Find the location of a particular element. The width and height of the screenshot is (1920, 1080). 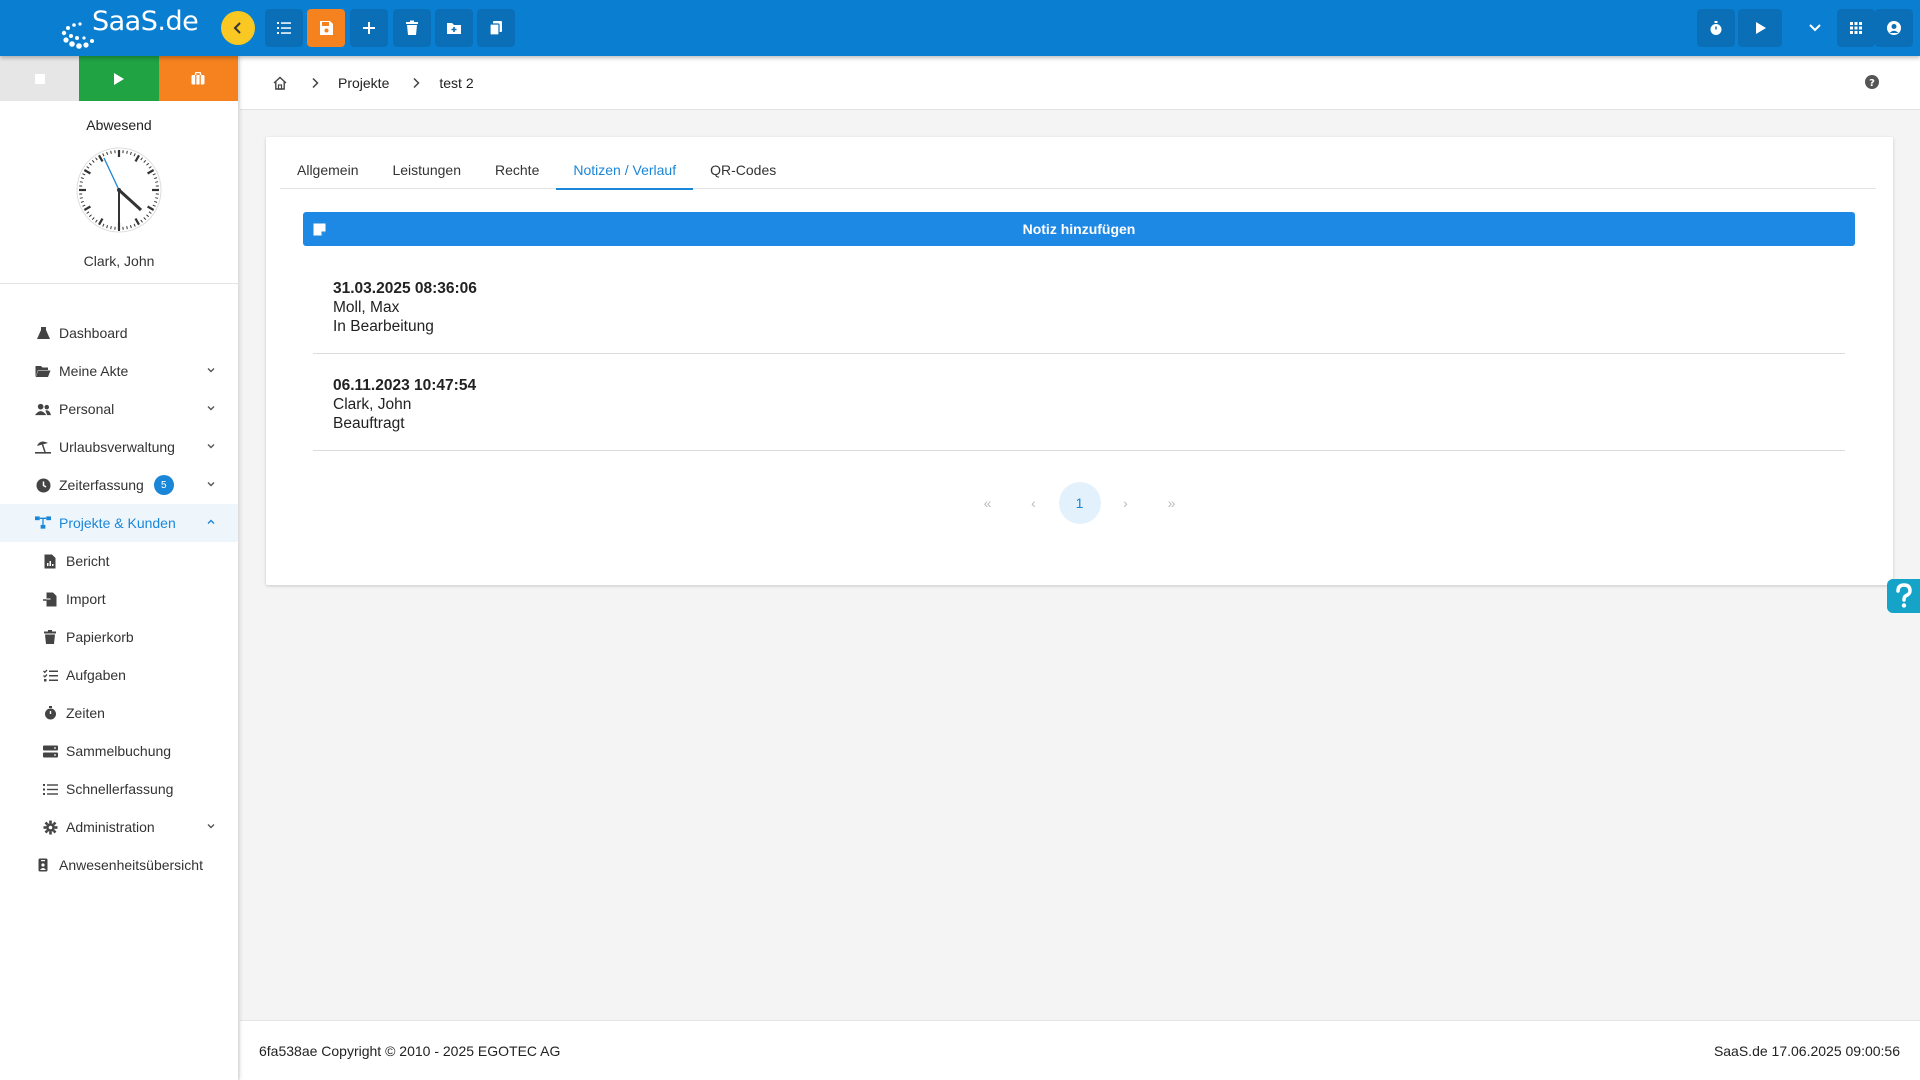

next-page-button: › is located at coordinates (1126, 503).